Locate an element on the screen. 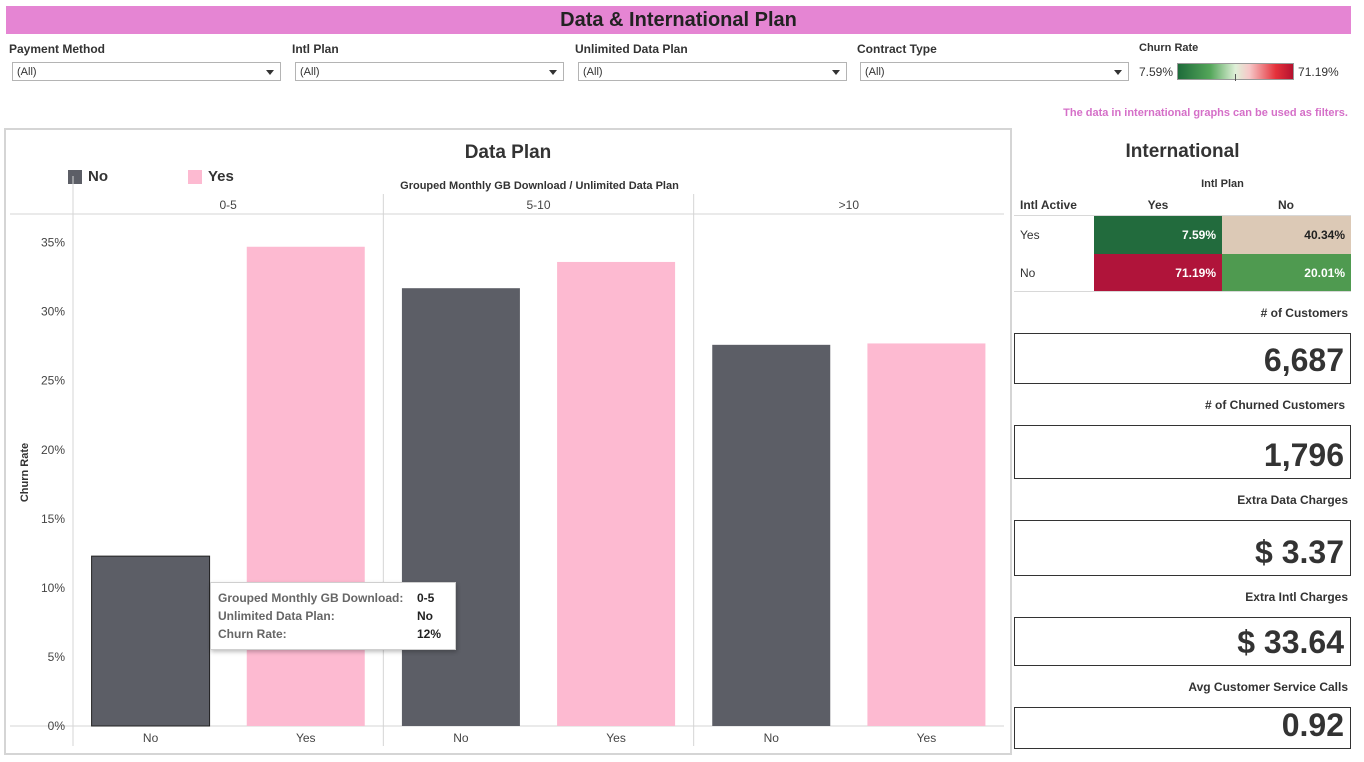 Image resolution: width=1364 pixels, height=762 pixels. kpi-avg-service-calls-value: 0.92 is located at coordinates (1182, 728).